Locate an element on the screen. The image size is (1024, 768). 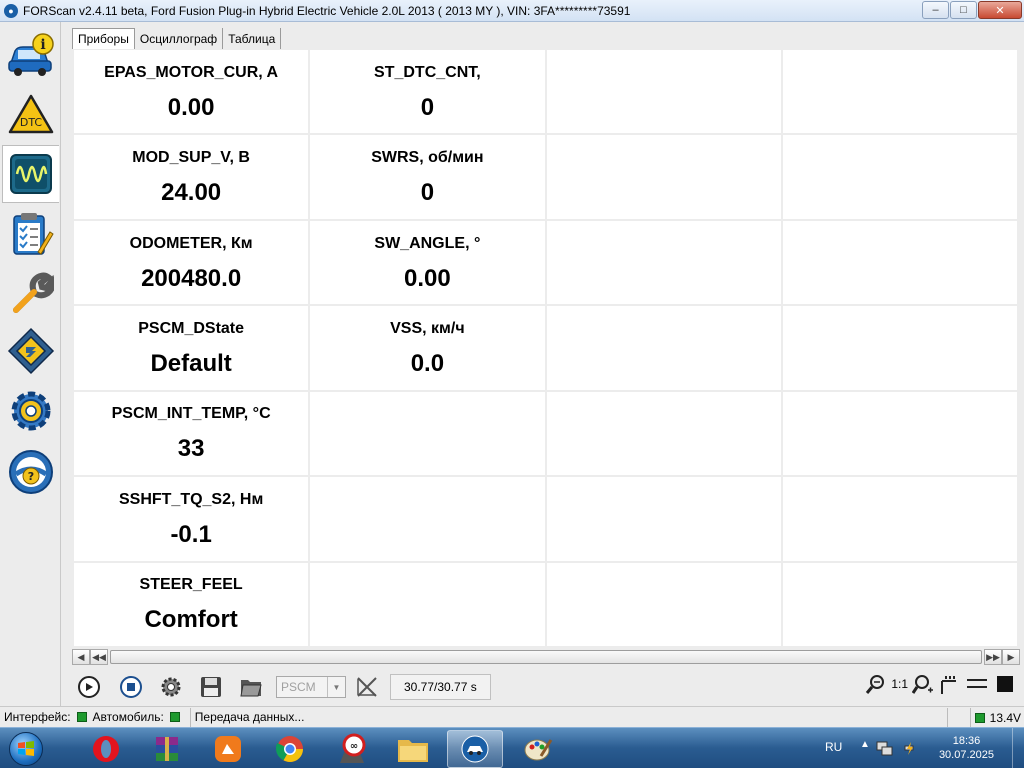
scroll-start-icon: ◀◀ is located at coordinates (99, 657).